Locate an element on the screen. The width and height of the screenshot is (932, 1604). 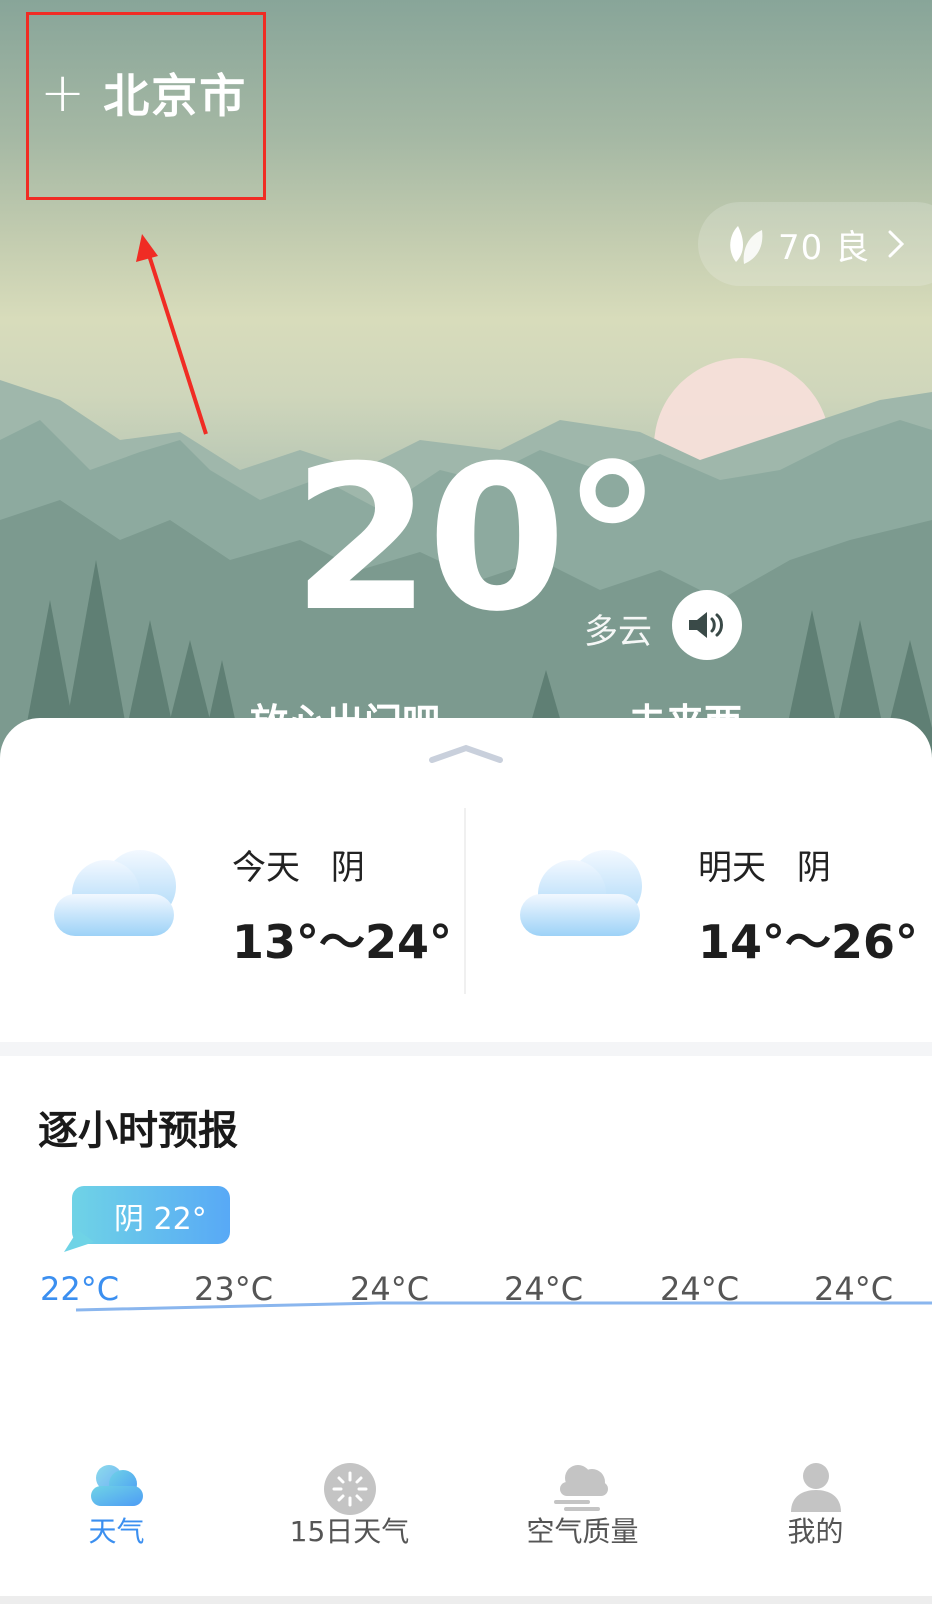
current-condition: 多云 is located at coordinates (618, 632).